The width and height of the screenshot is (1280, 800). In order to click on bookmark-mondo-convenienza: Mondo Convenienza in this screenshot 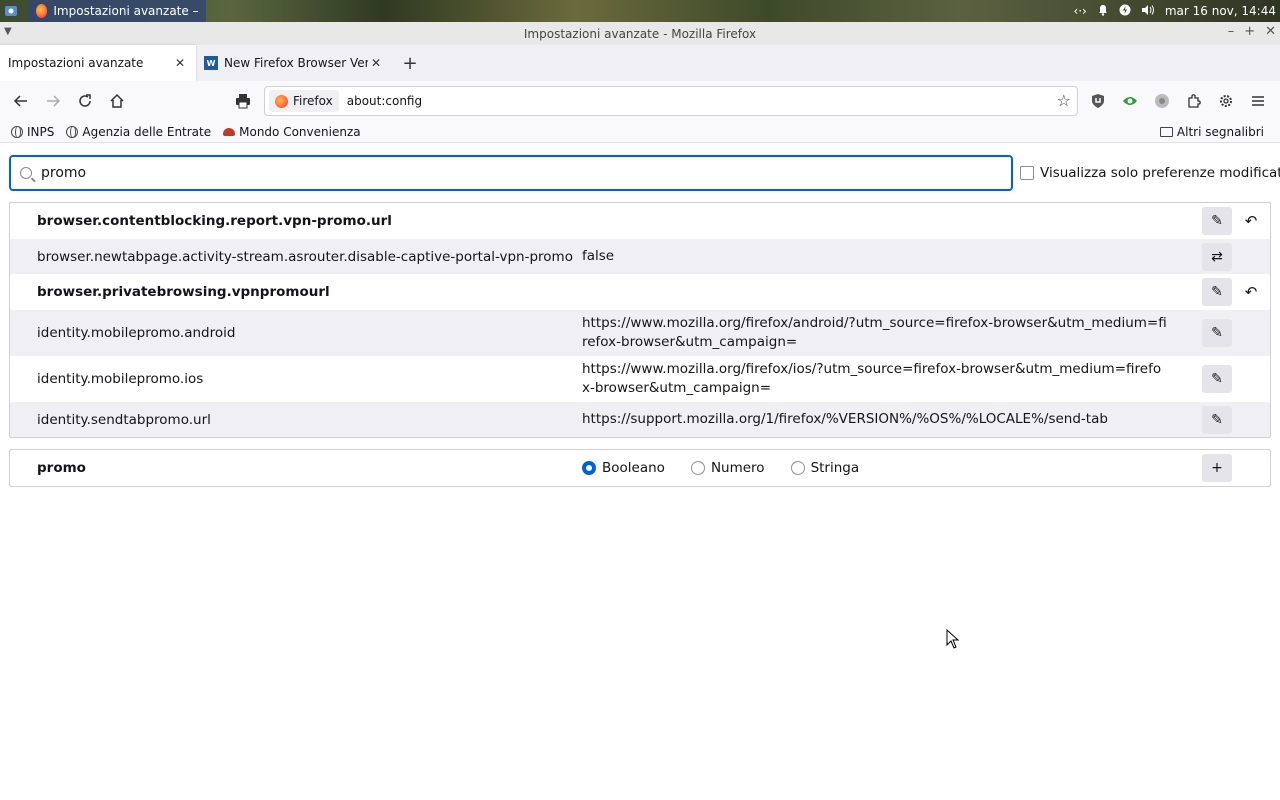, I will do `click(291, 132)`.